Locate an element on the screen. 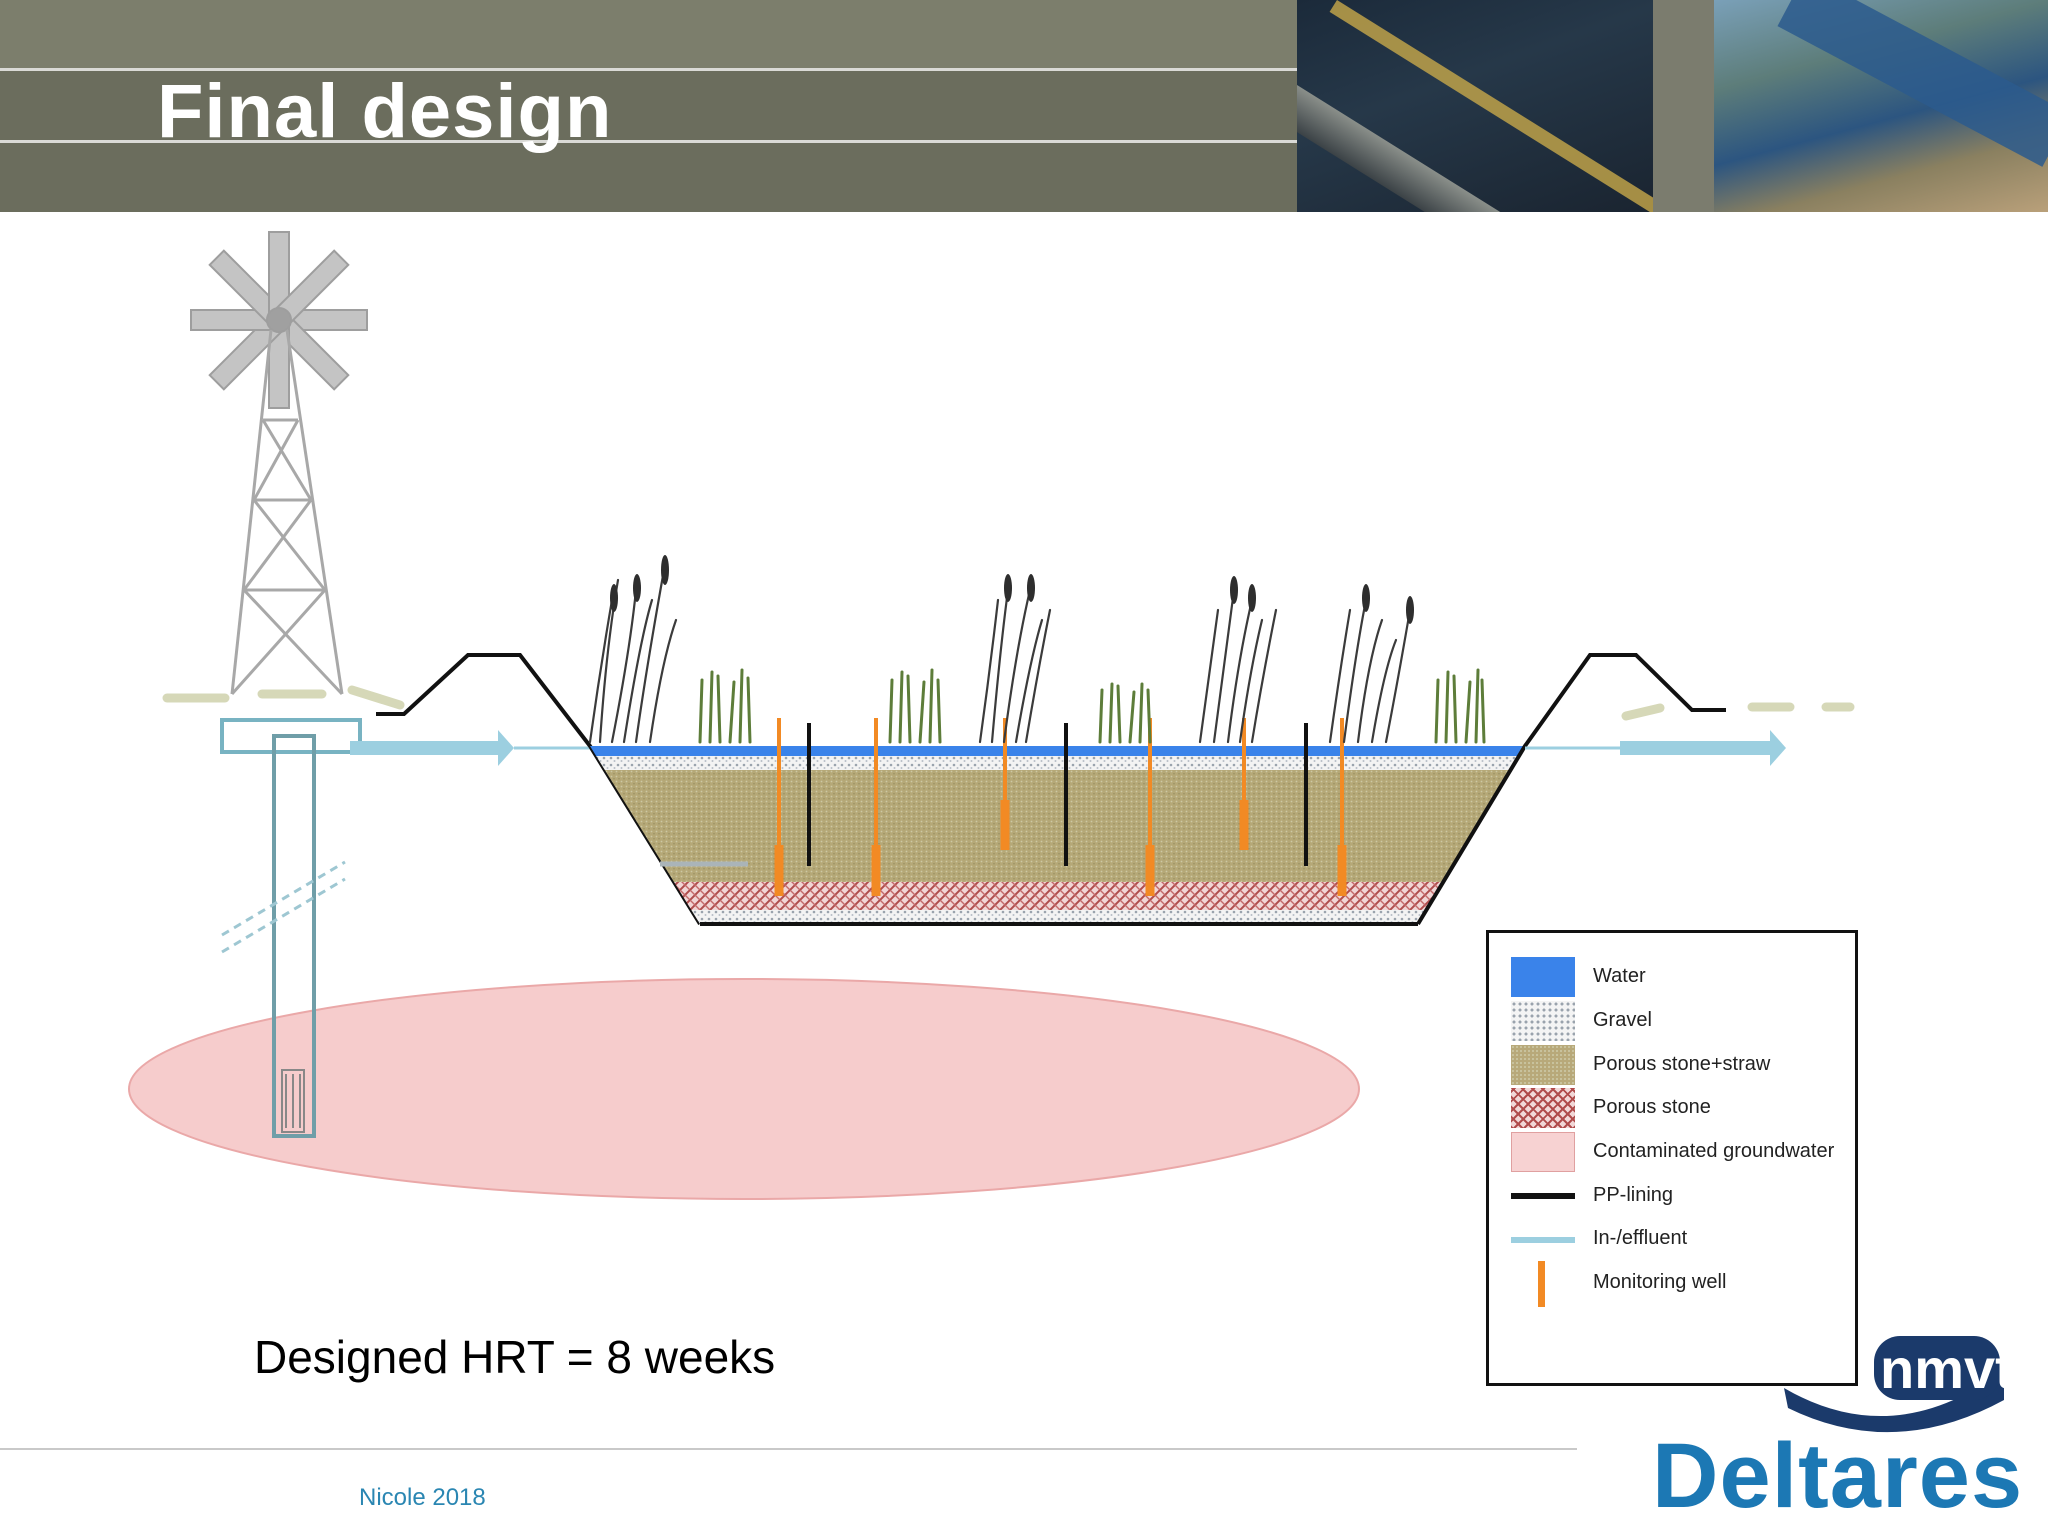 This screenshot has height=1536, width=2048. legend-label: PP-lining is located at coordinates (1633, 1195).